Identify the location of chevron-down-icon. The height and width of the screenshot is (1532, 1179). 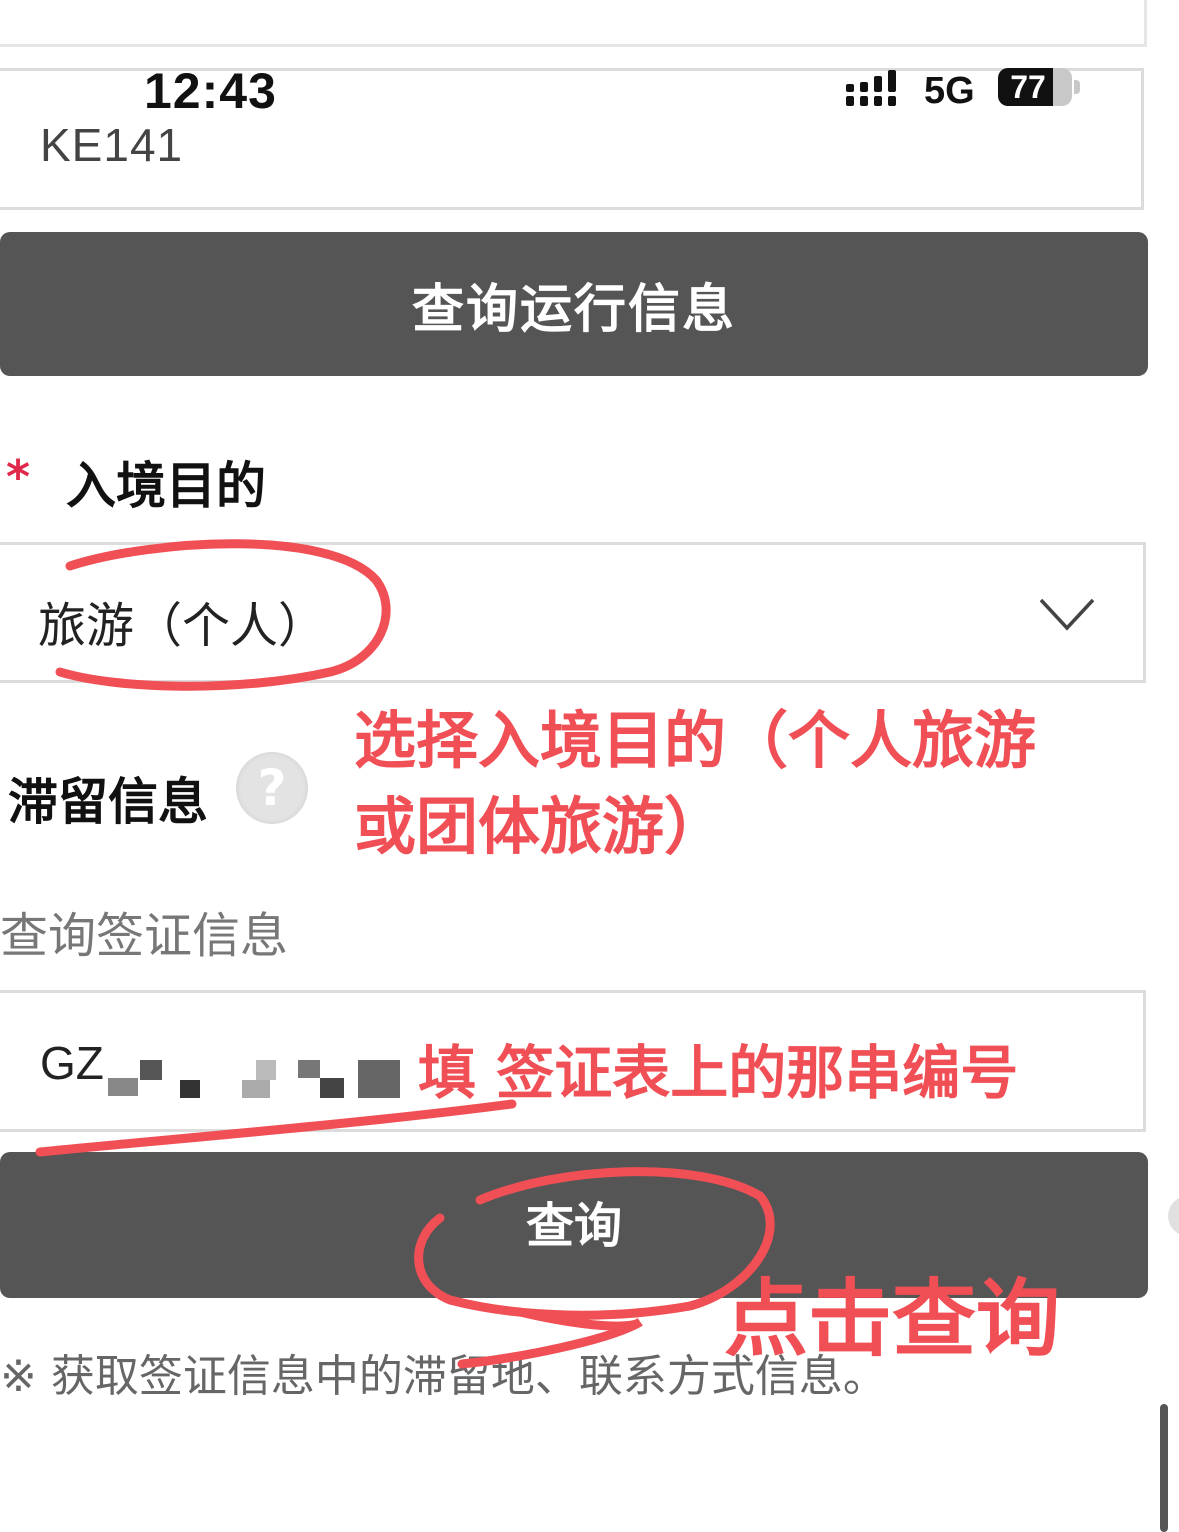
(1067, 615).